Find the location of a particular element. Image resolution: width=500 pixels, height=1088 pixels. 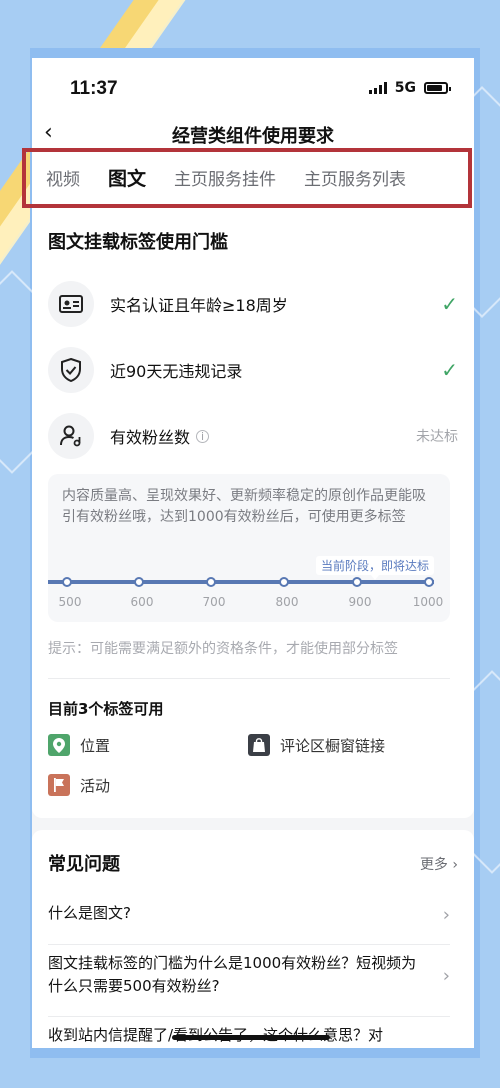

faq-more-link: 更多 › is located at coordinates (439, 864).